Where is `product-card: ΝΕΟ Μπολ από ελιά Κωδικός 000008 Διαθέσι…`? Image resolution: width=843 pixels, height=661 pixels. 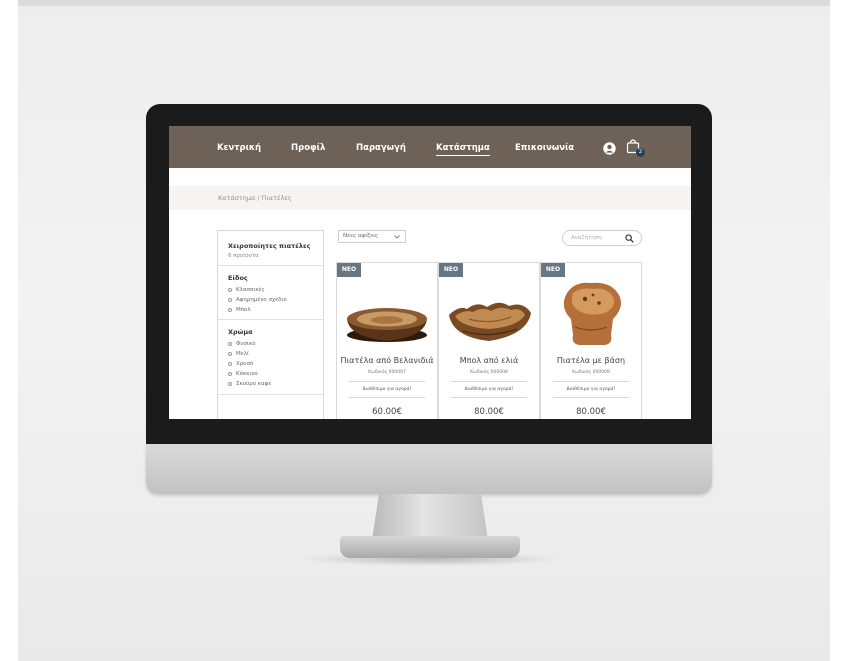 product-card: ΝΕΟ Μπολ από ελιά Κωδικός 000008 Διαθέσι… is located at coordinates (489, 340).